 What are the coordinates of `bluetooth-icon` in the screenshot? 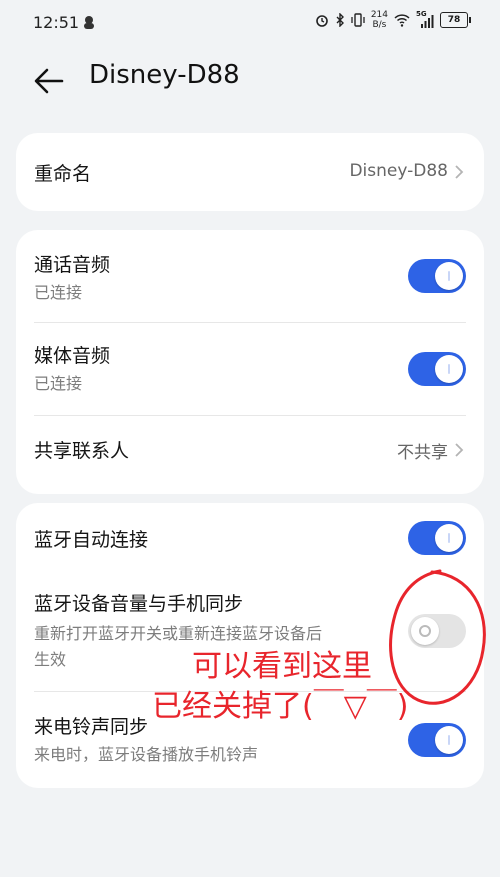 It's located at (340, 20).